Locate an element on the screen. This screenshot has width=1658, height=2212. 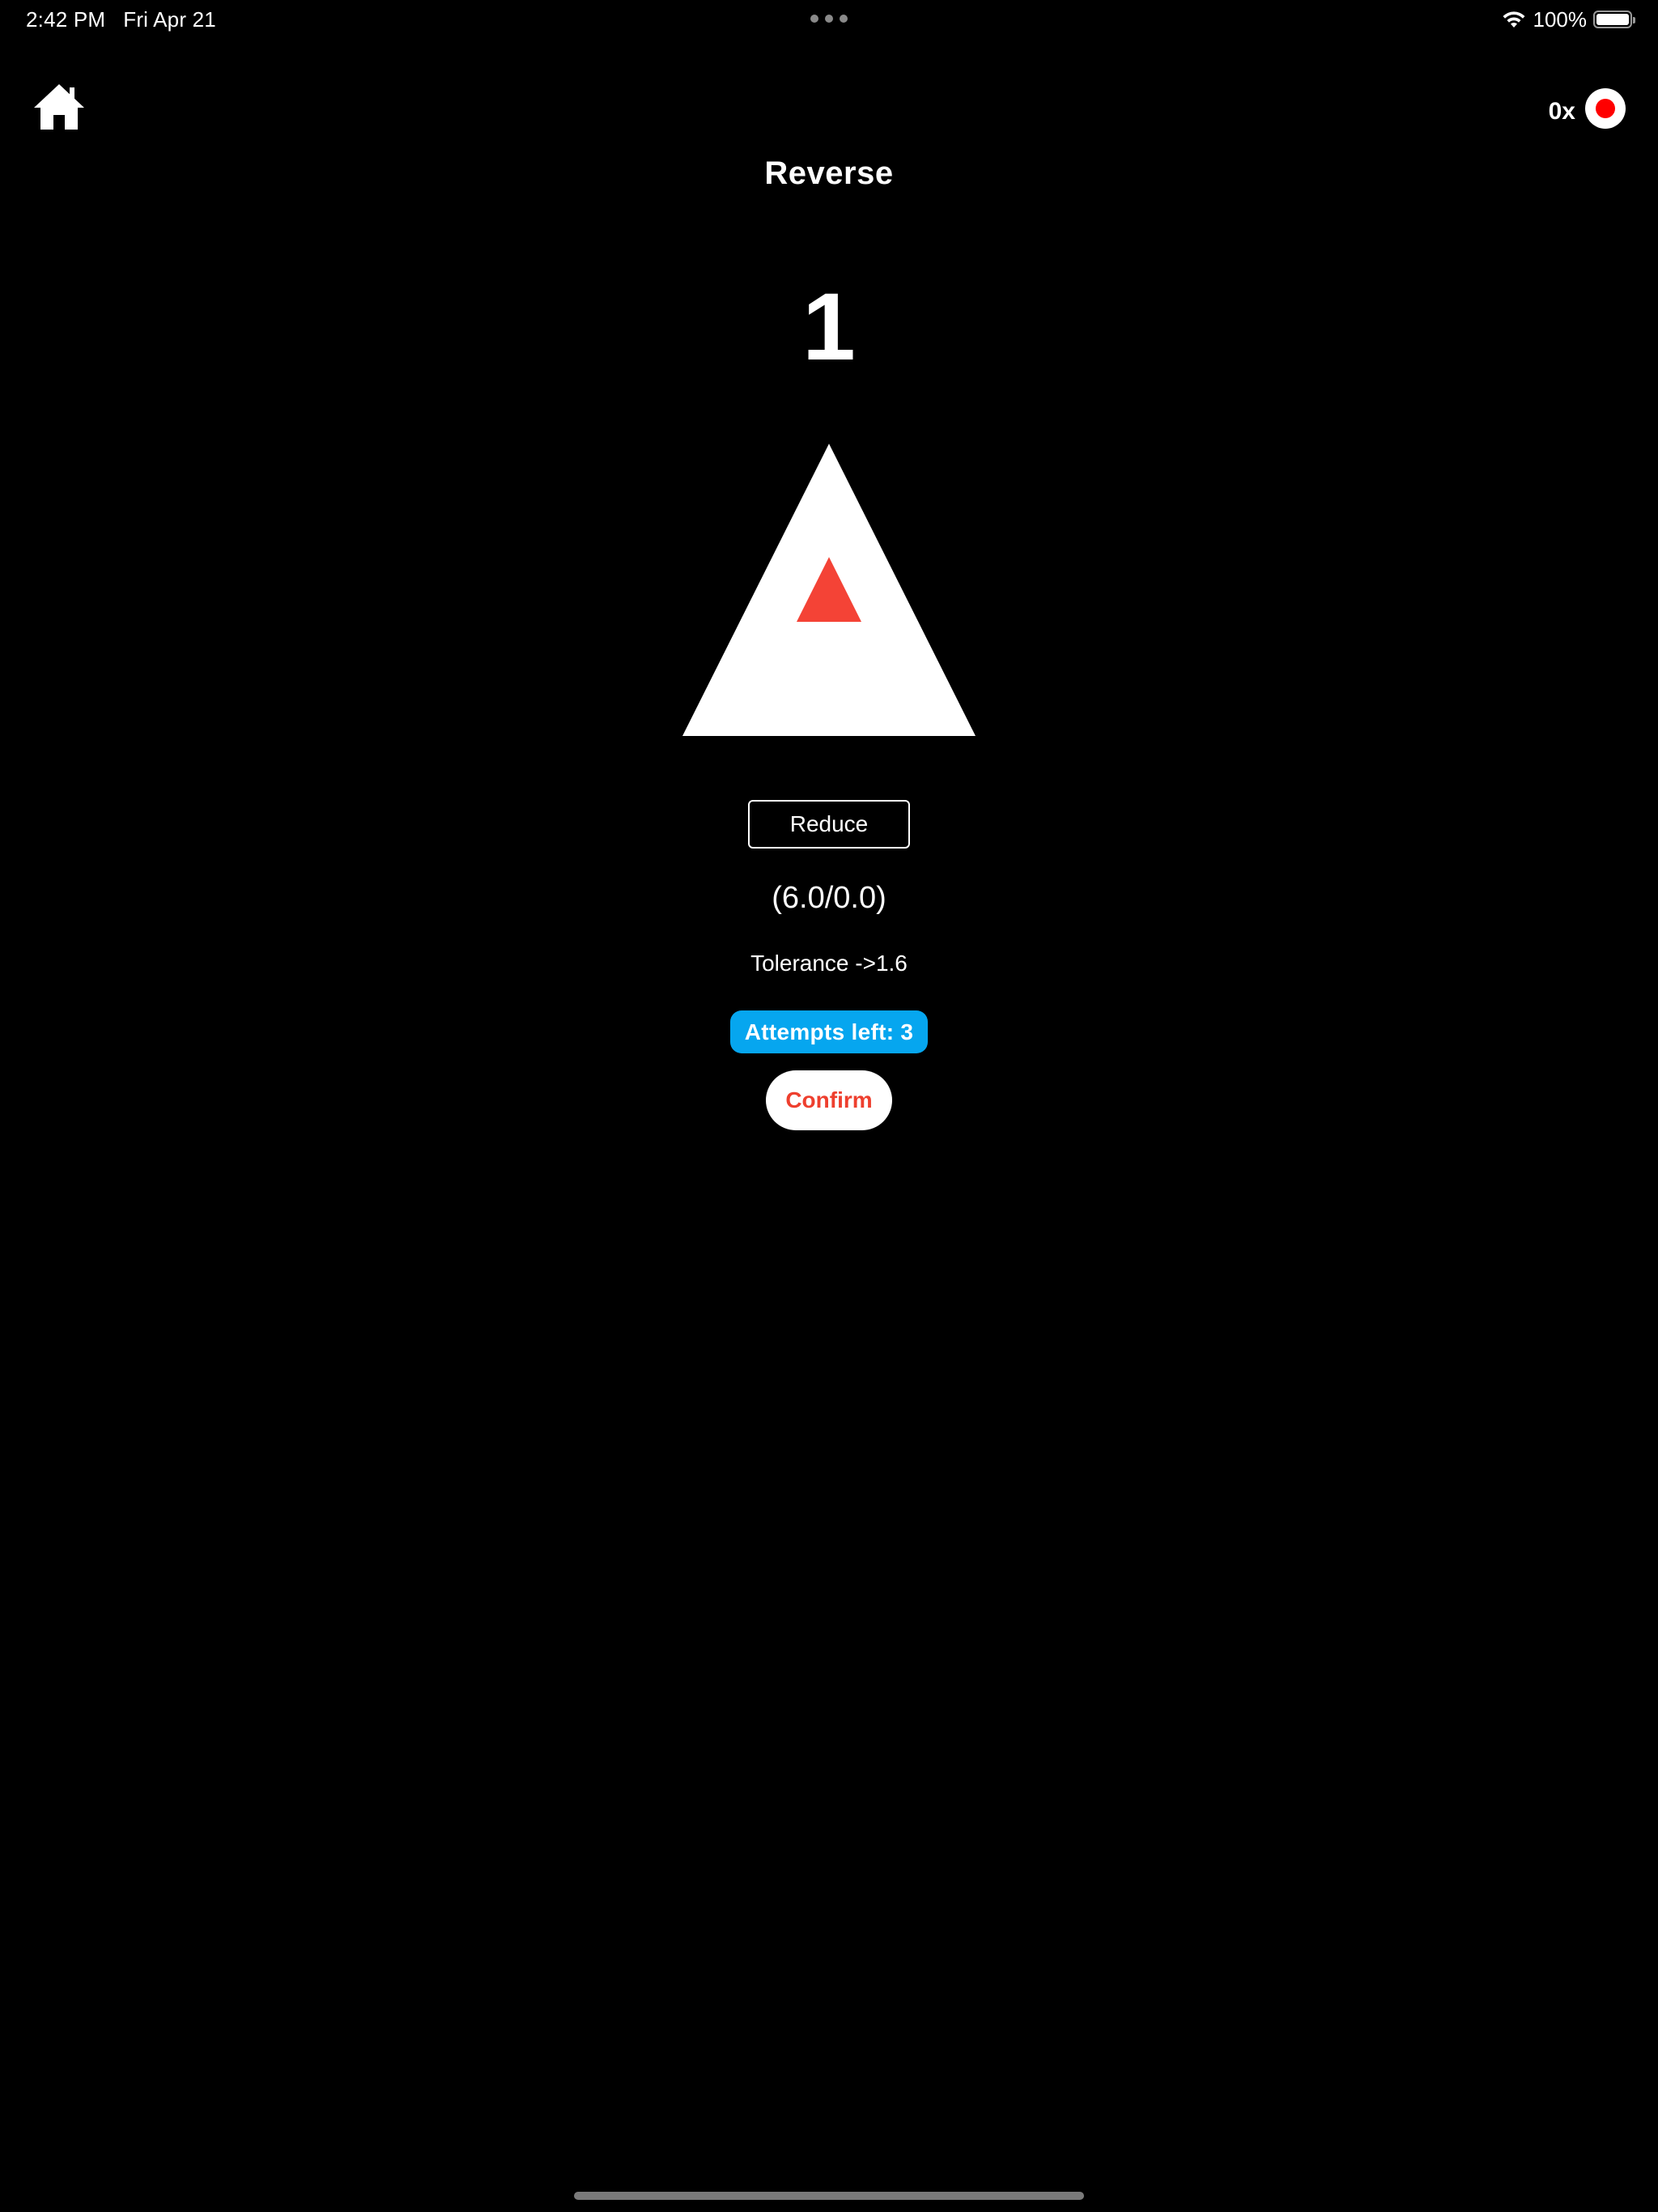
battery-fill is located at coordinates (1612, 19).